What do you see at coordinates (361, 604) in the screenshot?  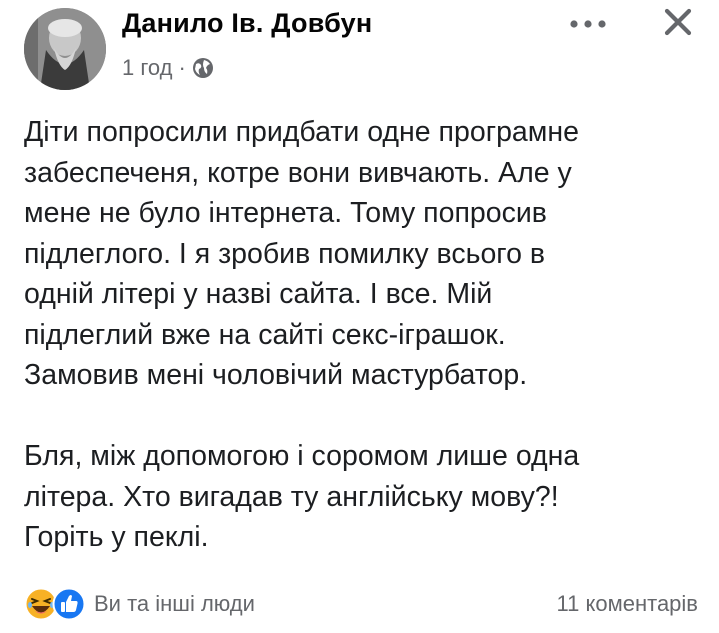 I see `post-footer: Ви та інші люди 11 коментарів` at bounding box center [361, 604].